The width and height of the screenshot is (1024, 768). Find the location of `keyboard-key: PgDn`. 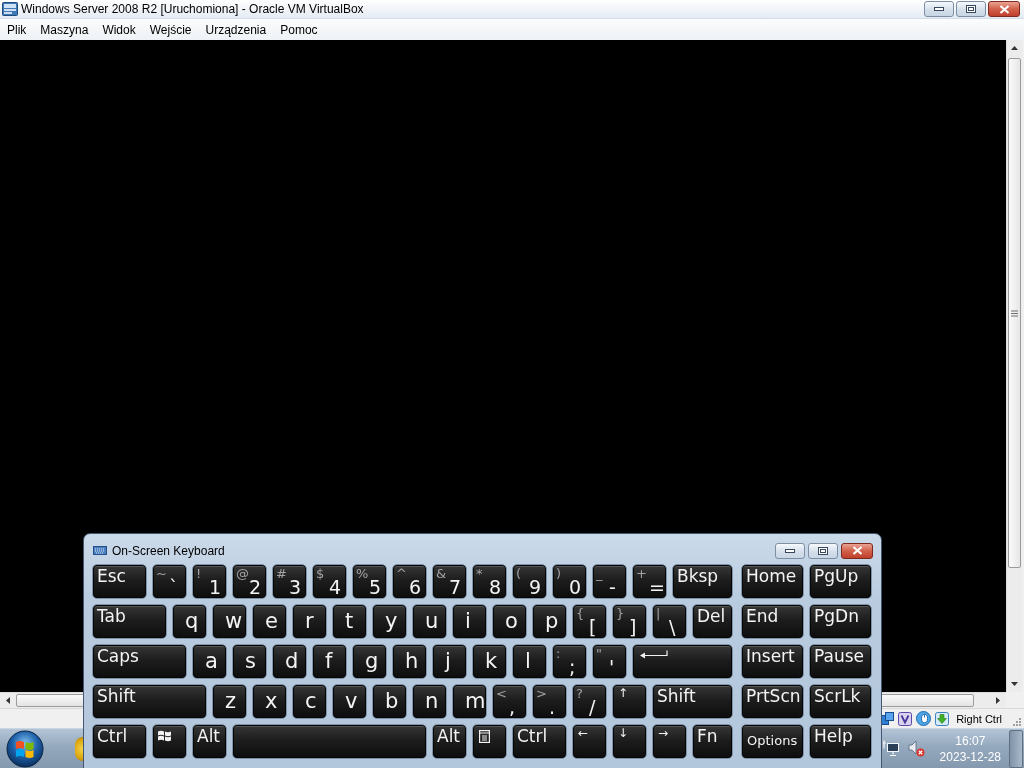

keyboard-key: PgDn is located at coordinates (840, 621).